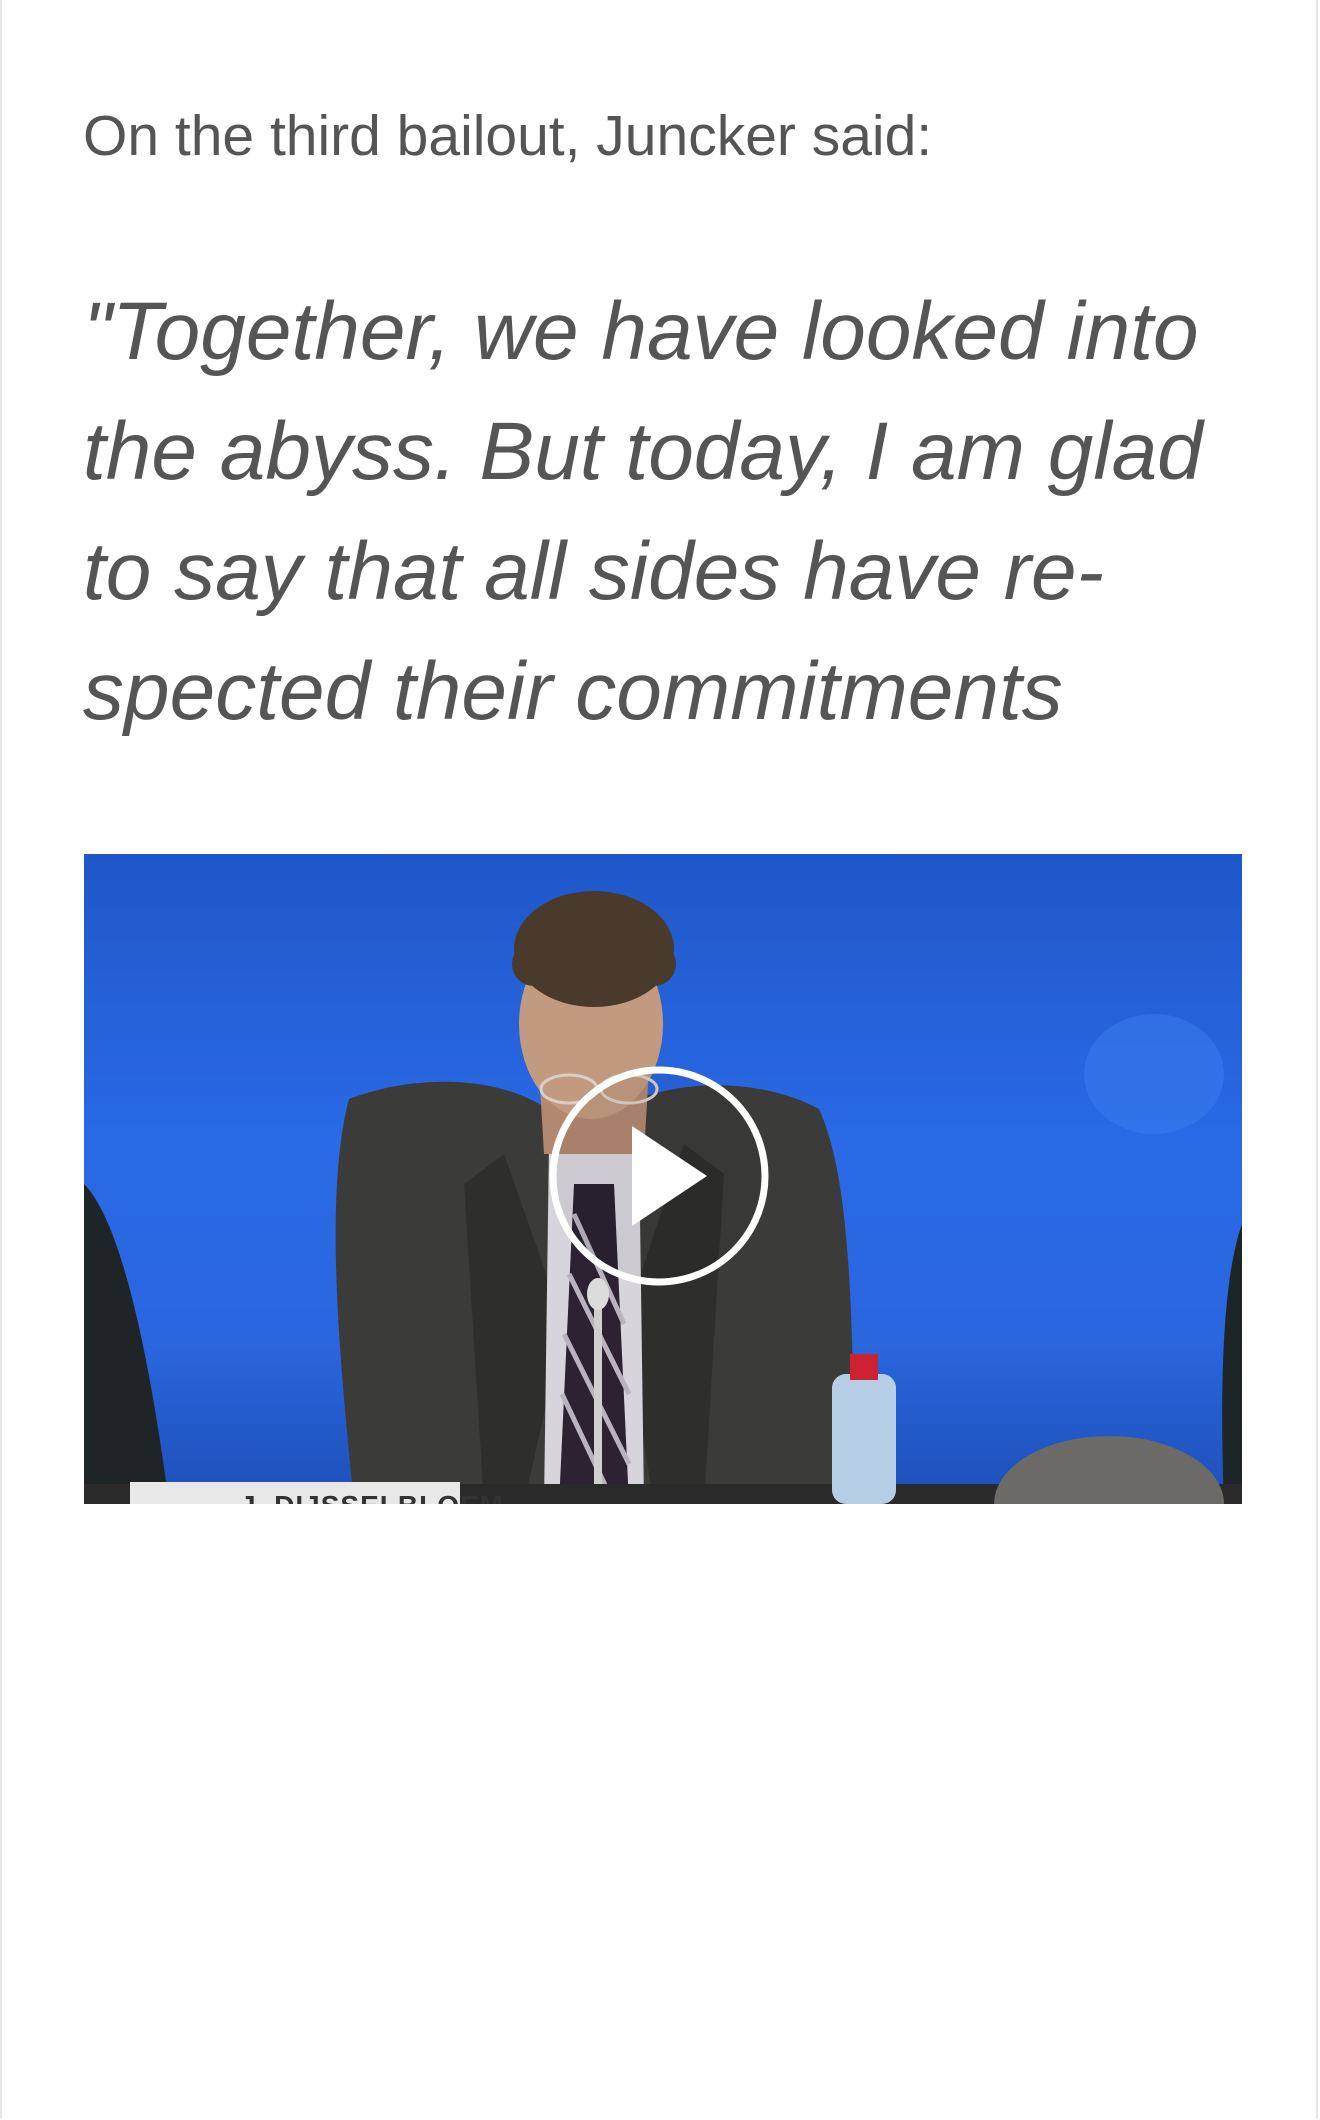 This screenshot has width=1320, height=2120. Describe the element at coordinates (573, 691) in the screenshot. I see `quote-line: spected their commitments` at that location.